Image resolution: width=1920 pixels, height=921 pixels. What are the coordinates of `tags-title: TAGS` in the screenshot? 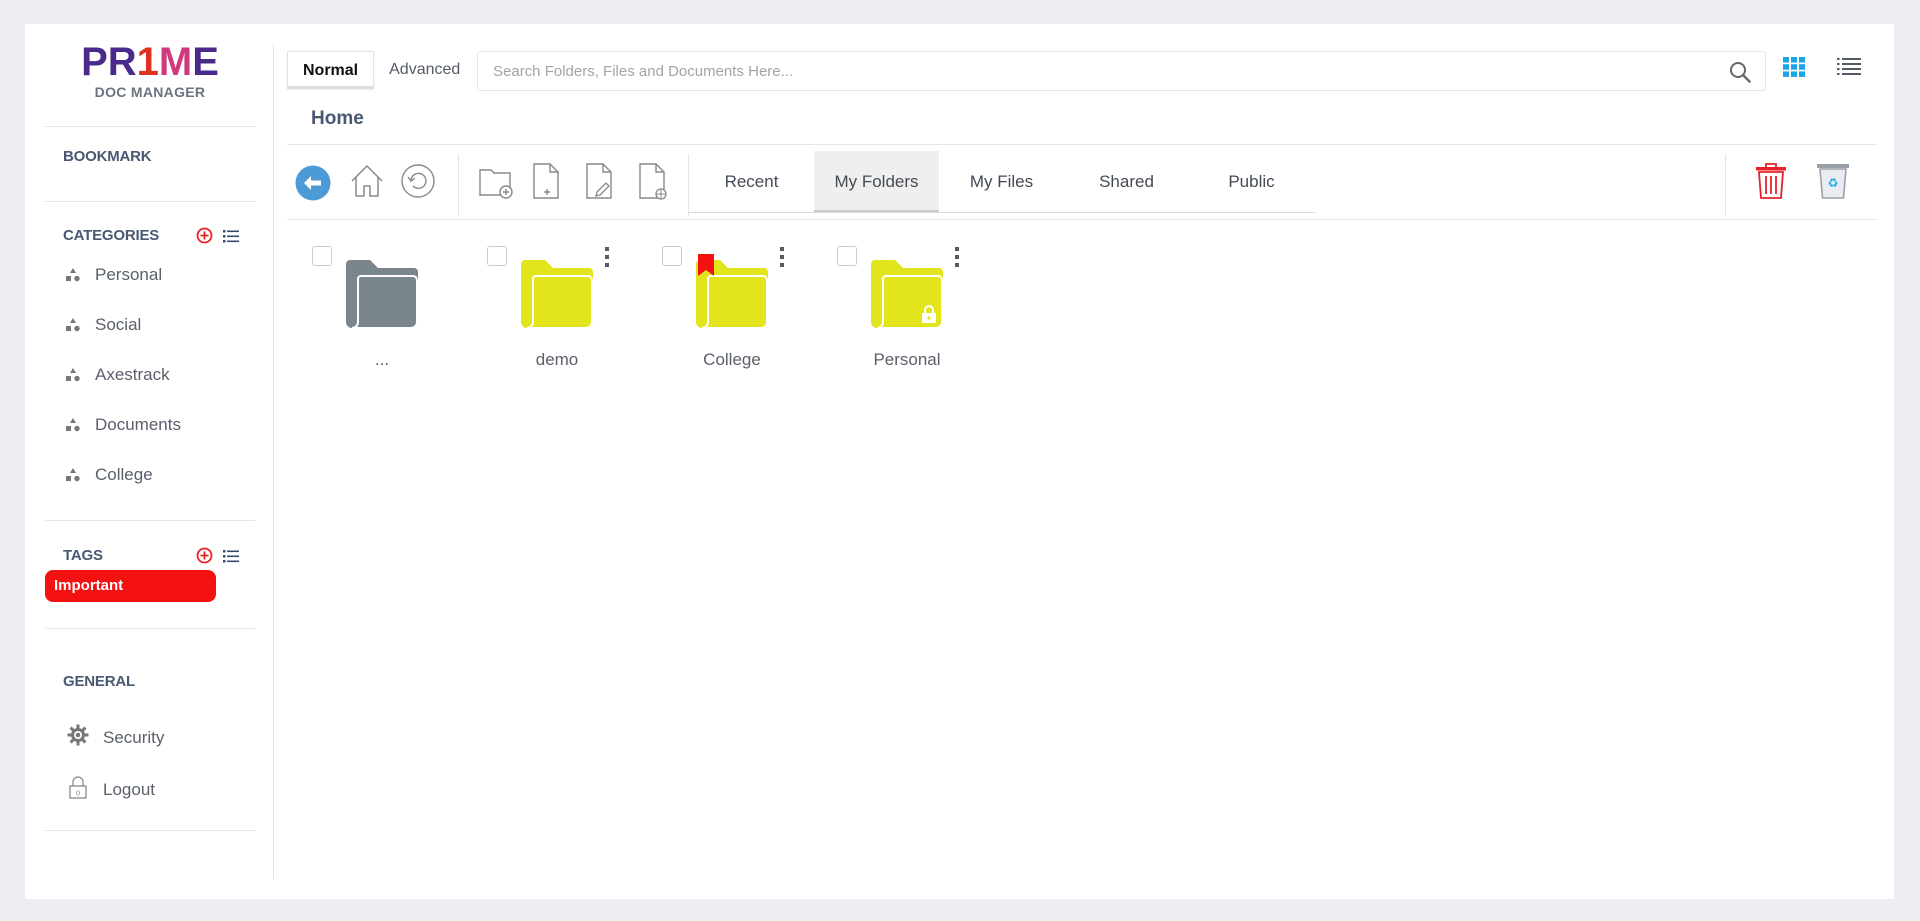 It's located at (83, 555).